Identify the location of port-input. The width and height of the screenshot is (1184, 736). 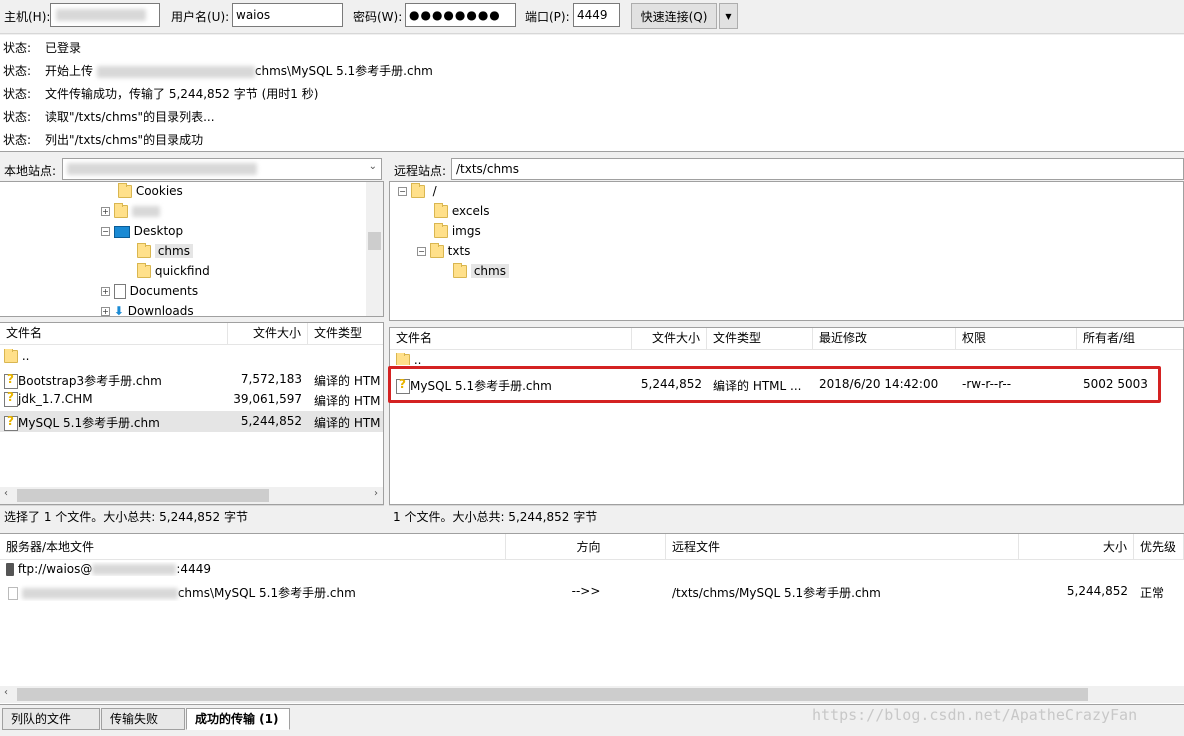
(596, 15).